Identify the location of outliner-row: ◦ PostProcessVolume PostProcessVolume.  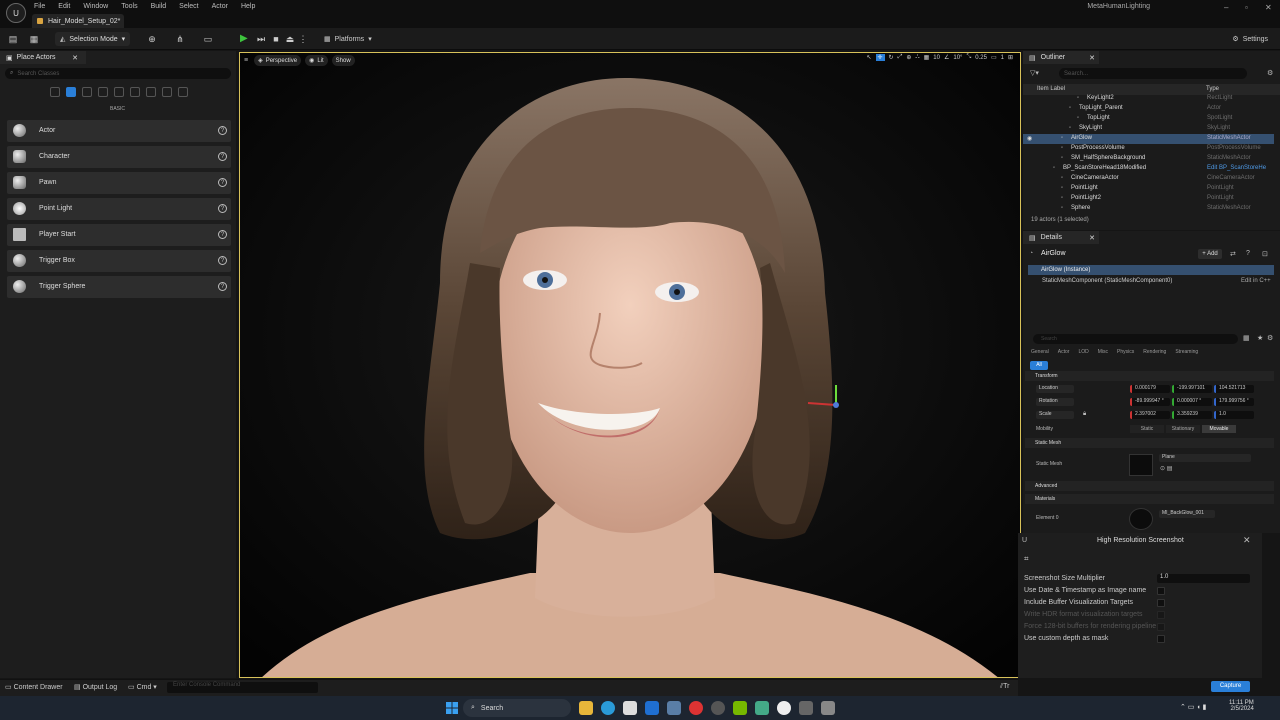
(1148, 149).